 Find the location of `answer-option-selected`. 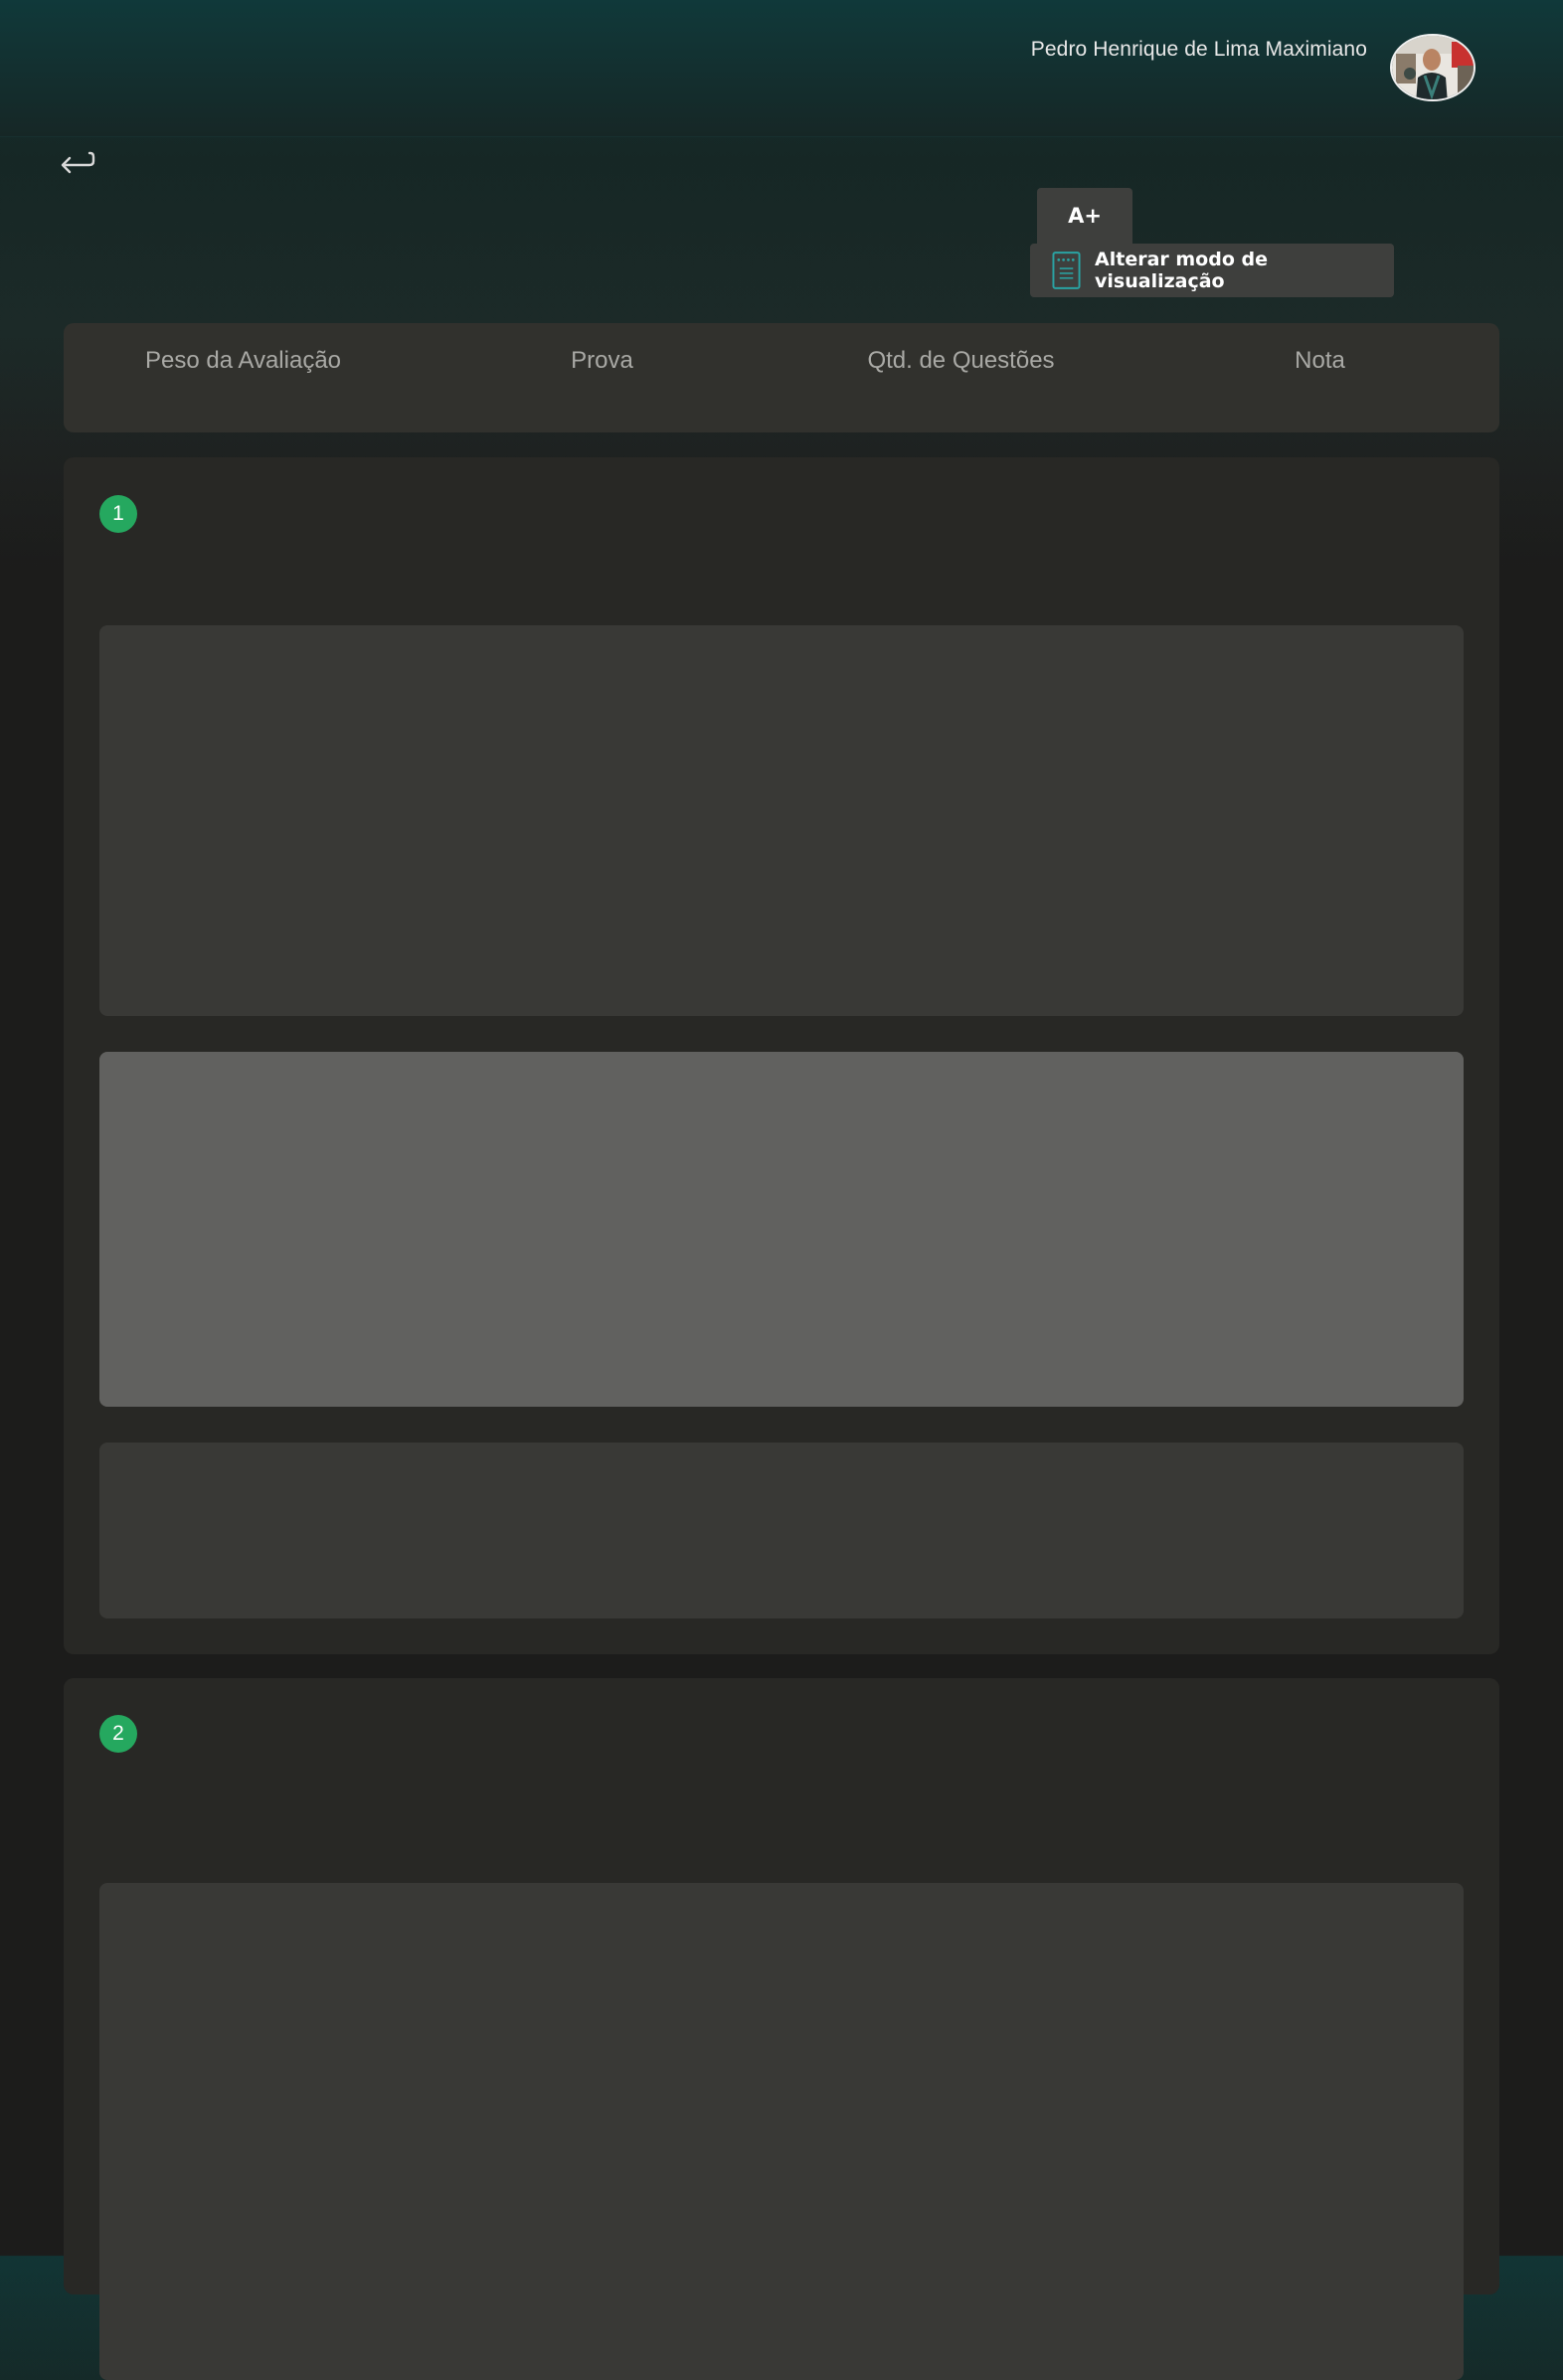

answer-option-selected is located at coordinates (781, 1229).